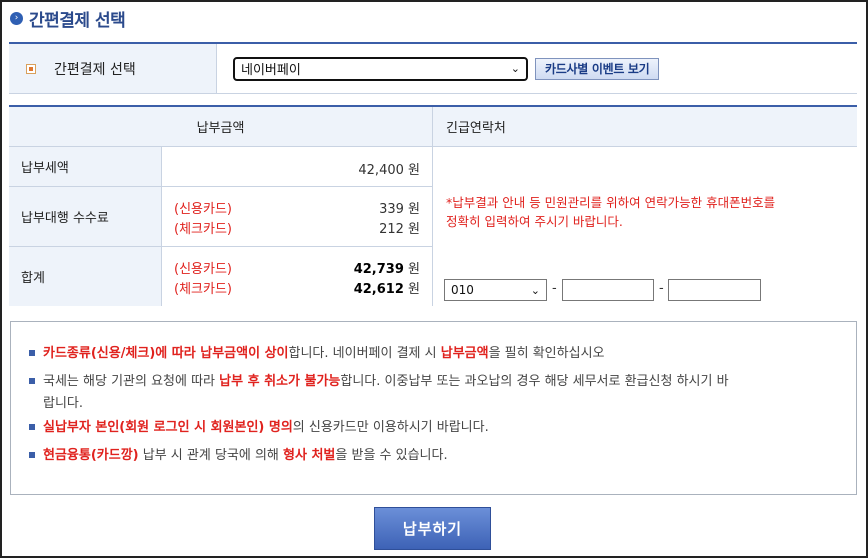 This screenshot has width=868, height=558. I want to click on circle-chevron-right-icon: ›, so click(16, 18).